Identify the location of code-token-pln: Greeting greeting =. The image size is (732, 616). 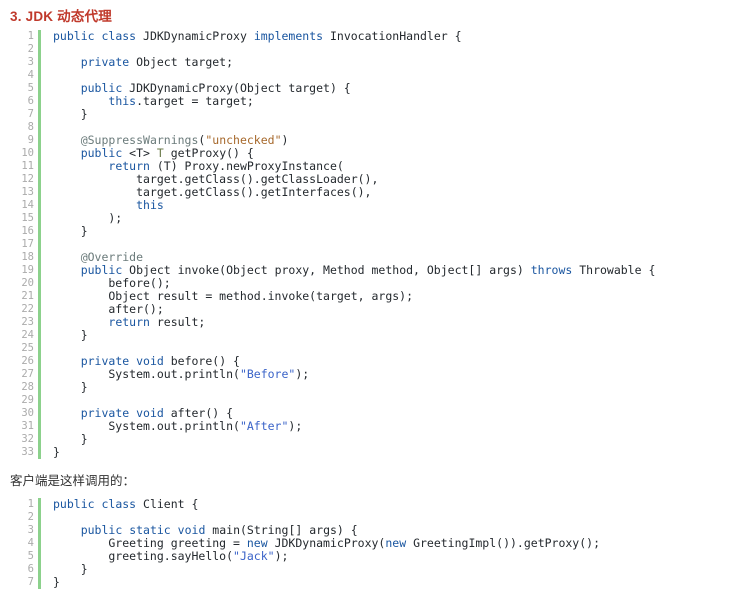
(150, 543).